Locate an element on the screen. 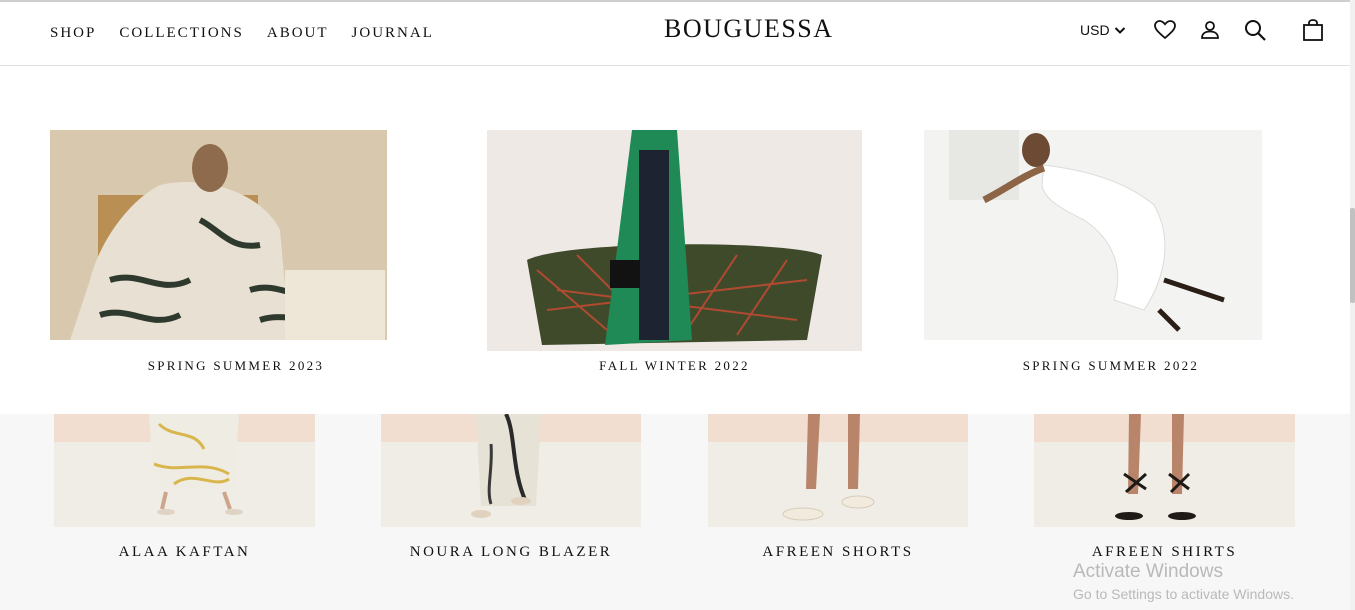 This screenshot has height=610, width=1355. nav-journal: JOURNAL is located at coordinates (393, 33).